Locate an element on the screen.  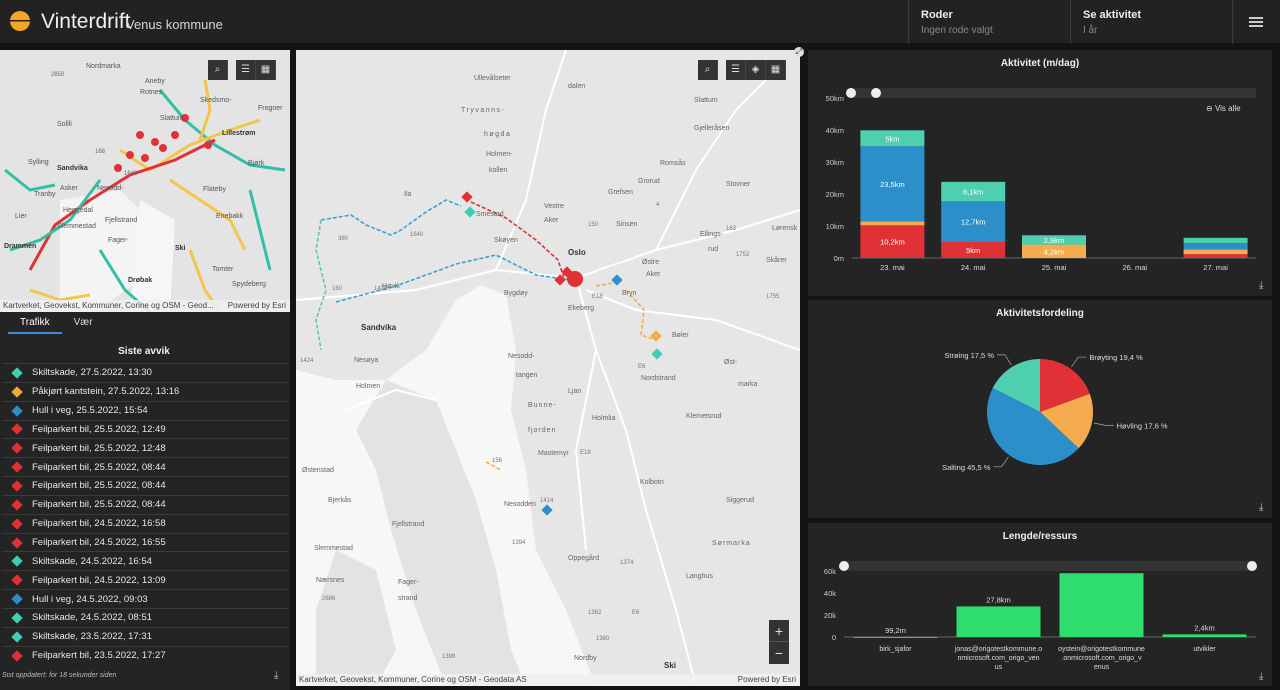
svg-text: Stovner is located at coordinates (738, 184).